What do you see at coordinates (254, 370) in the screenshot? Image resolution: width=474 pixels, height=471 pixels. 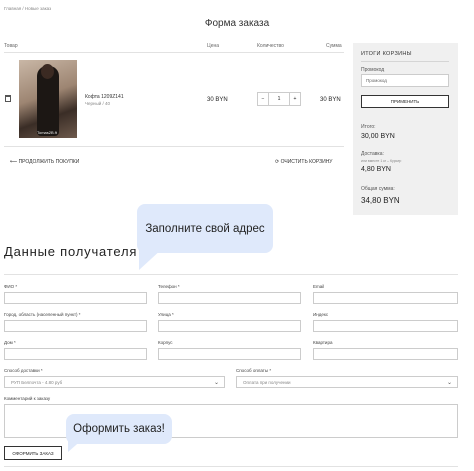 I see `payment-method-label: Способ оплаты *` at bounding box center [254, 370].